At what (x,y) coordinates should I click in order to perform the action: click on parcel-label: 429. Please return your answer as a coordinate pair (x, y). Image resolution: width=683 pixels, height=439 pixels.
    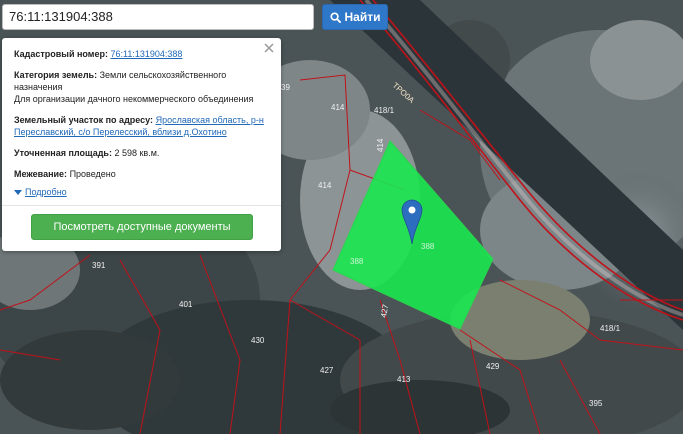
    Looking at the image, I should click on (493, 366).